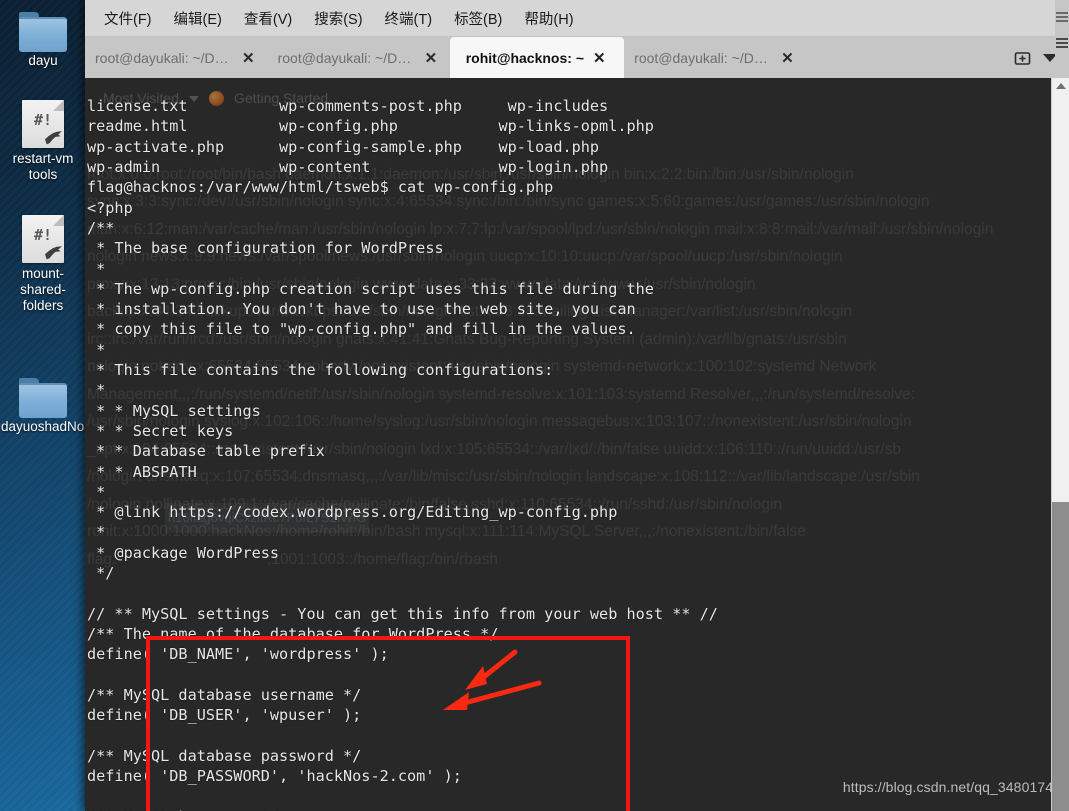  Describe the element at coordinates (338, 18) in the screenshot. I see `menu-search: 搜索(S)` at that location.